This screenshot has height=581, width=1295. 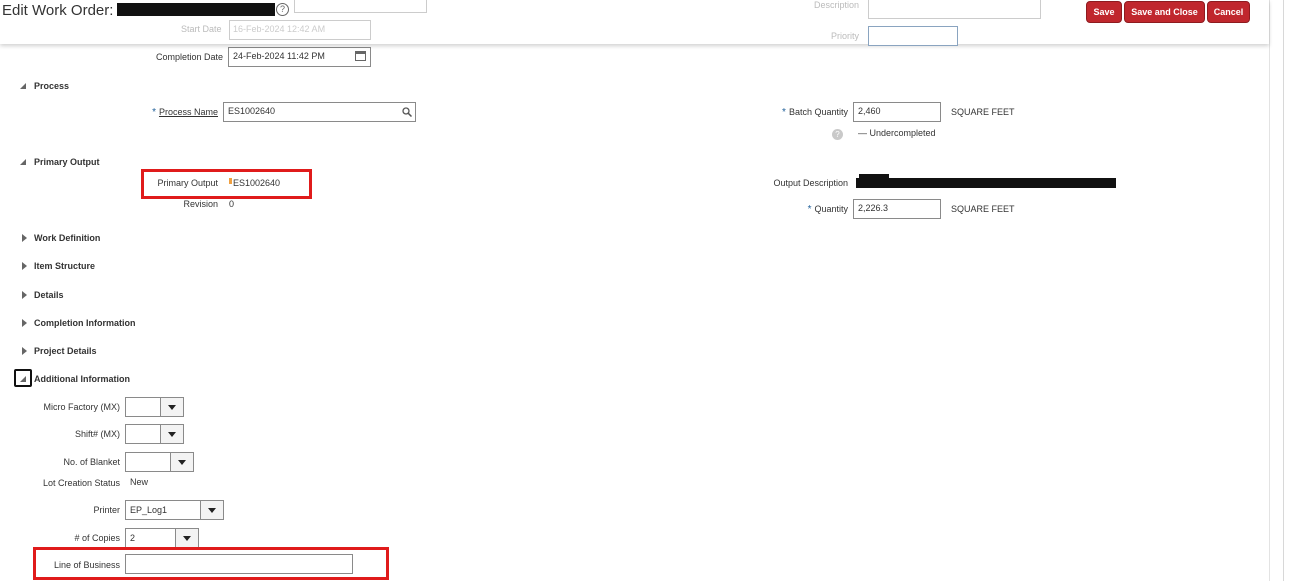 What do you see at coordinates (360, 6) in the screenshot?
I see `header-field-top` at bounding box center [360, 6].